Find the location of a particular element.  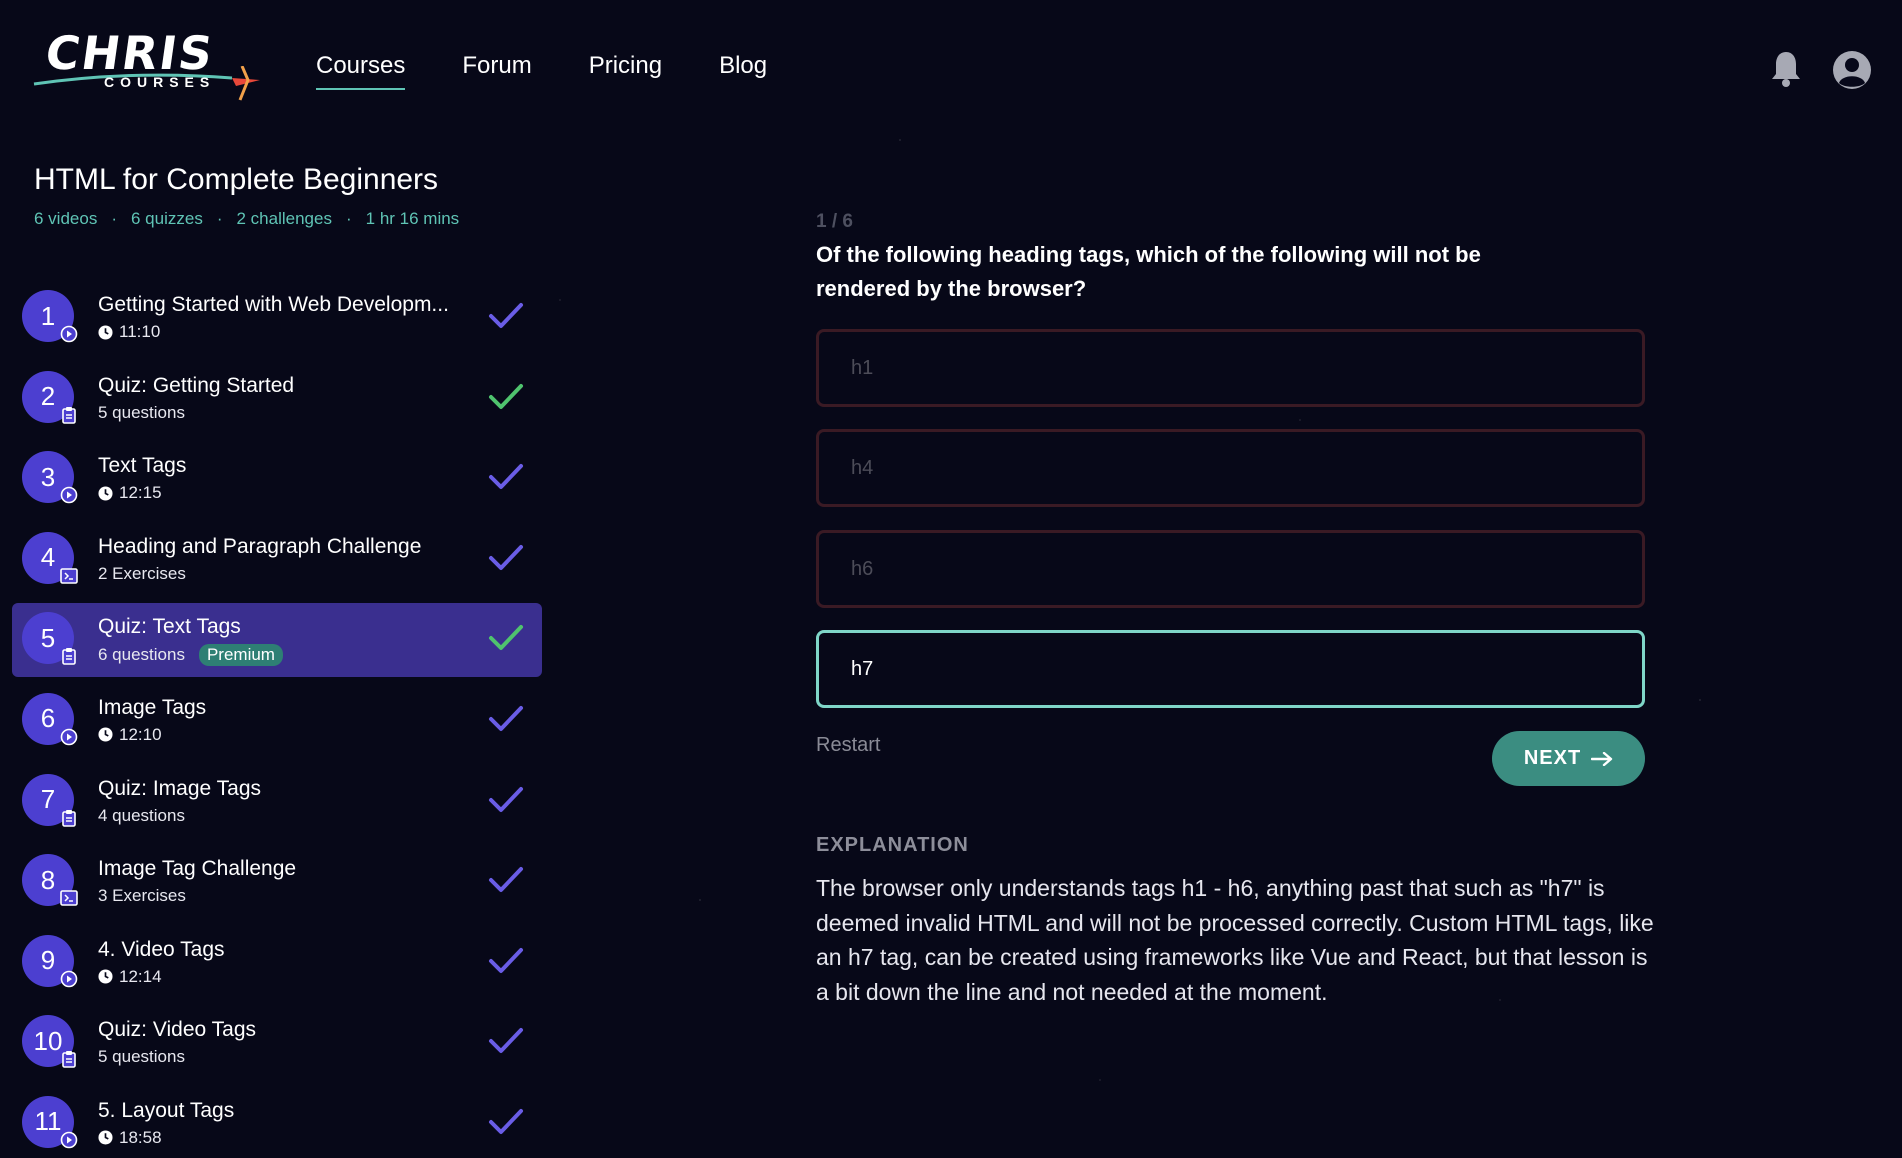

lesson-subtitle: 18:58 is located at coordinates (130, 1138).